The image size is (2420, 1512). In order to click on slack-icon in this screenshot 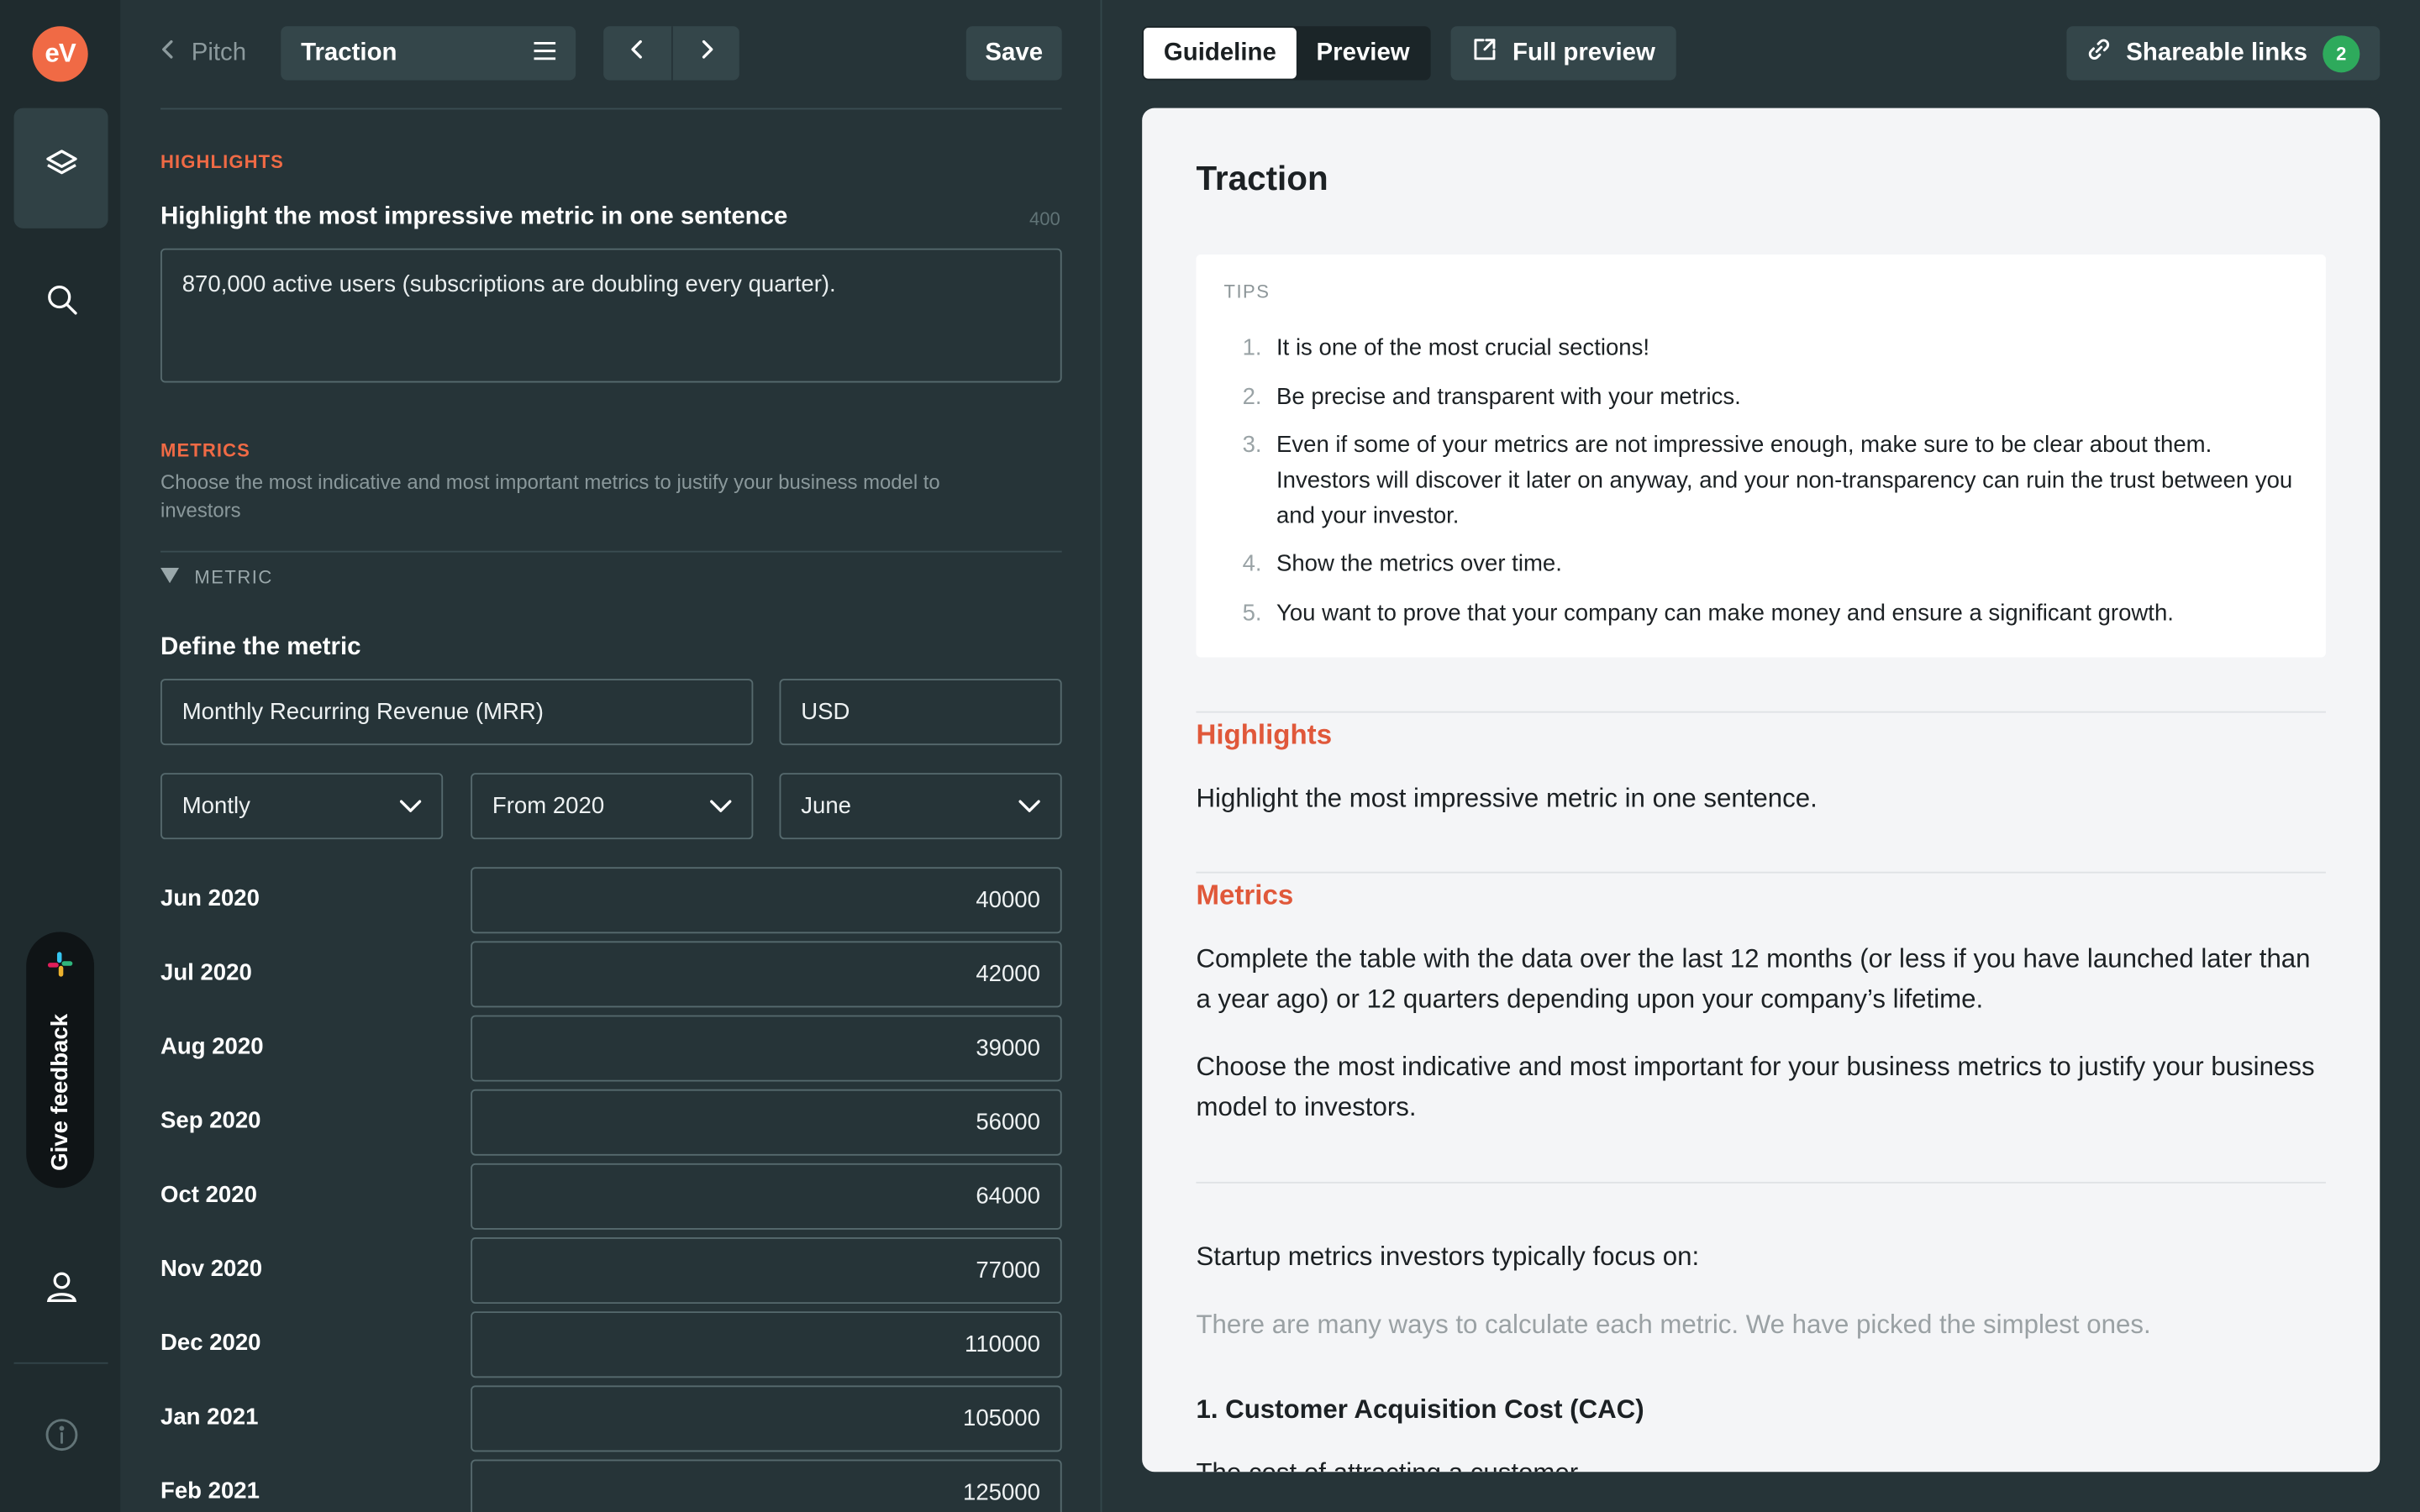, I will do `click(60, 967)`.